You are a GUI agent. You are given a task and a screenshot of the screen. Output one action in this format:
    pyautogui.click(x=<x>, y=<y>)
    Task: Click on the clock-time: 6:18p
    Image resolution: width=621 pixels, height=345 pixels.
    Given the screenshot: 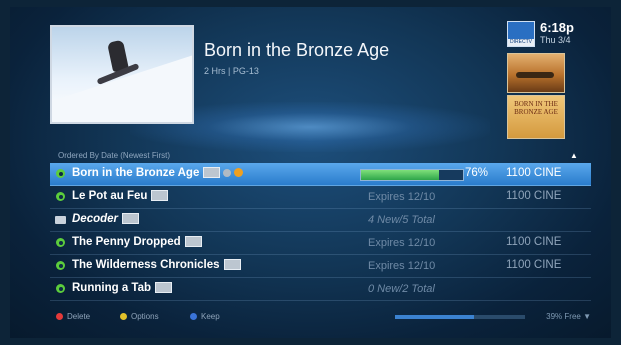 What is the action you would take?
    pyautogui.click(x=557, y=27)
    